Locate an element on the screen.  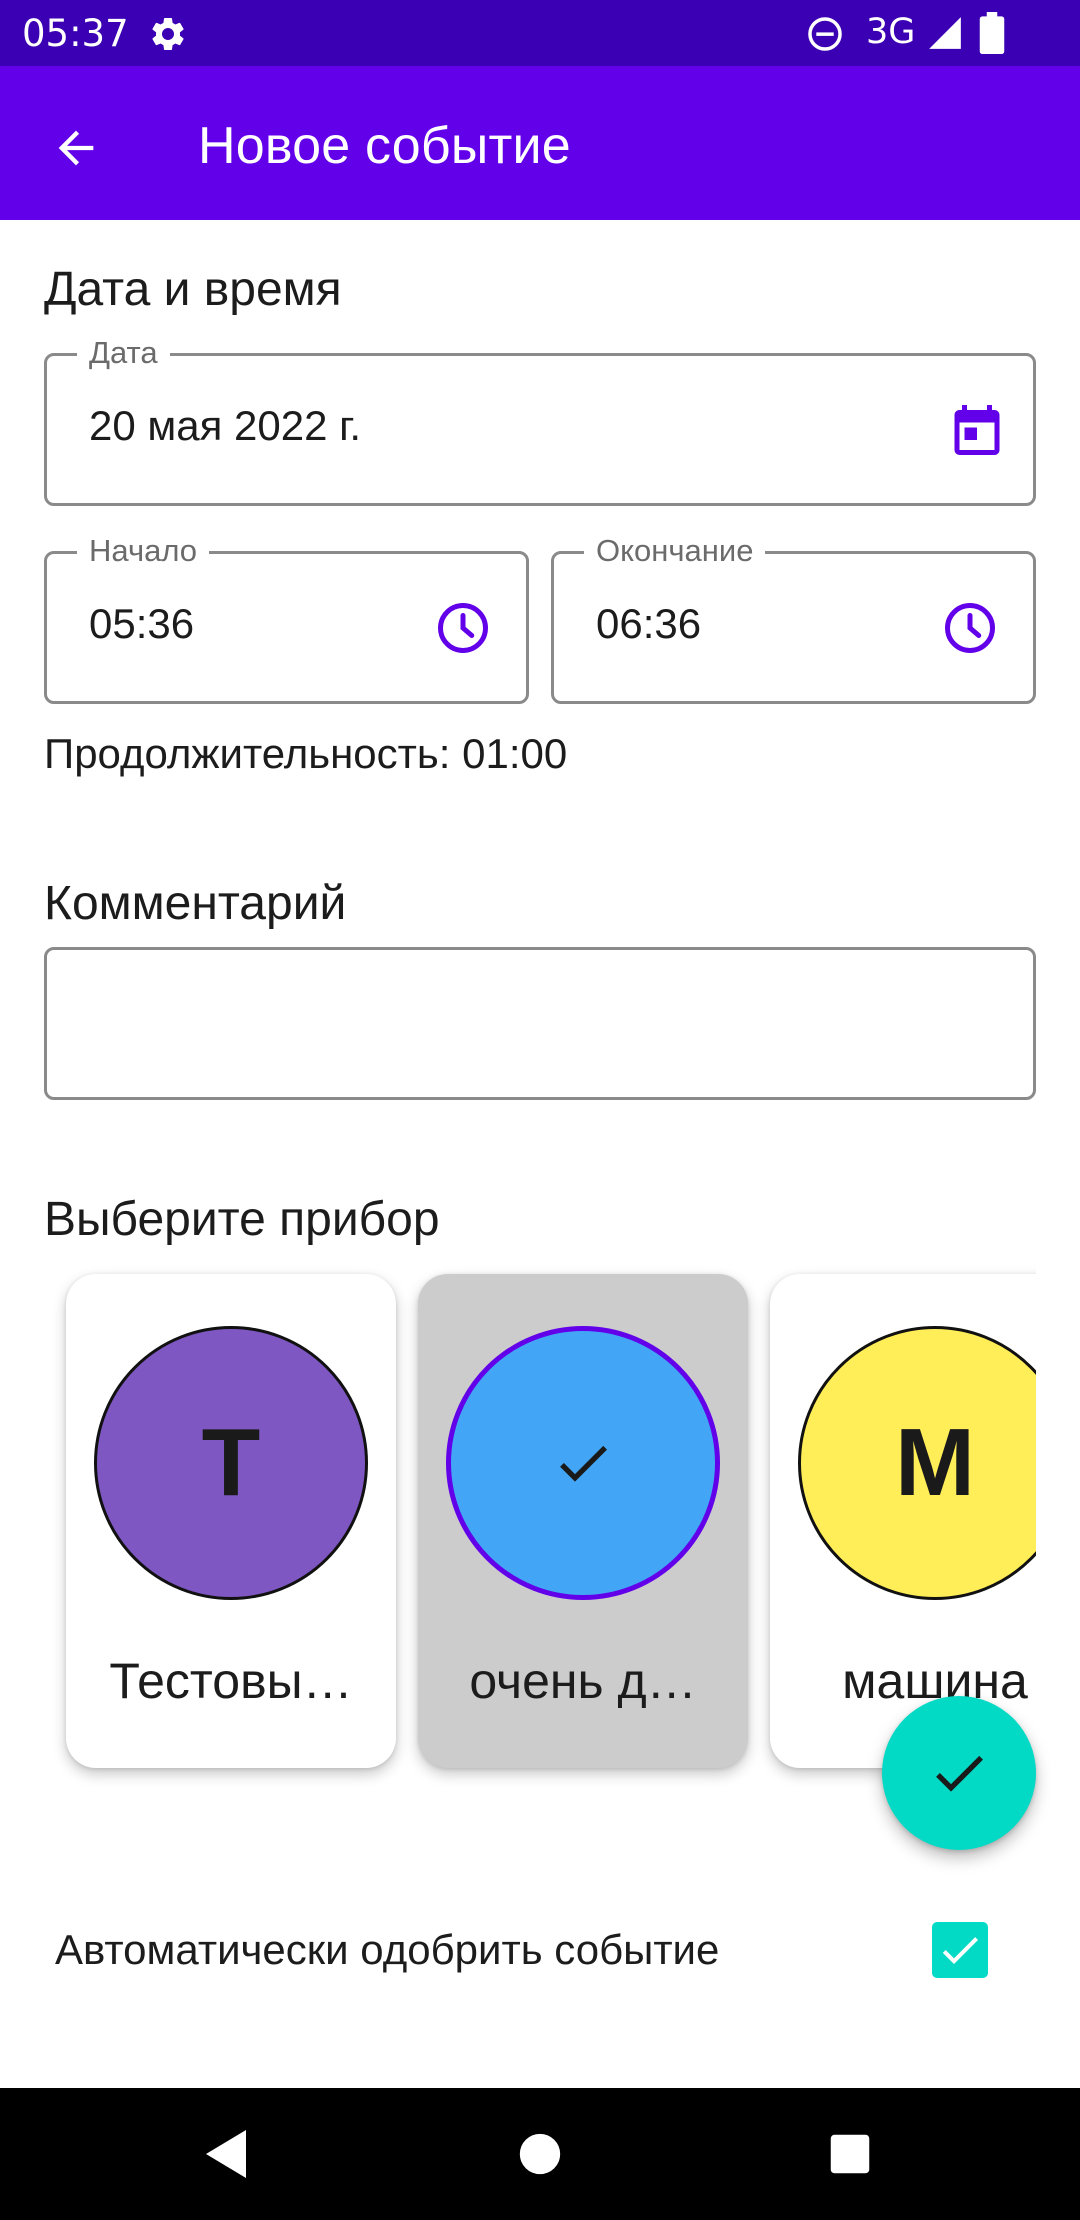
save-fab is located at coordinates (959, 1773).